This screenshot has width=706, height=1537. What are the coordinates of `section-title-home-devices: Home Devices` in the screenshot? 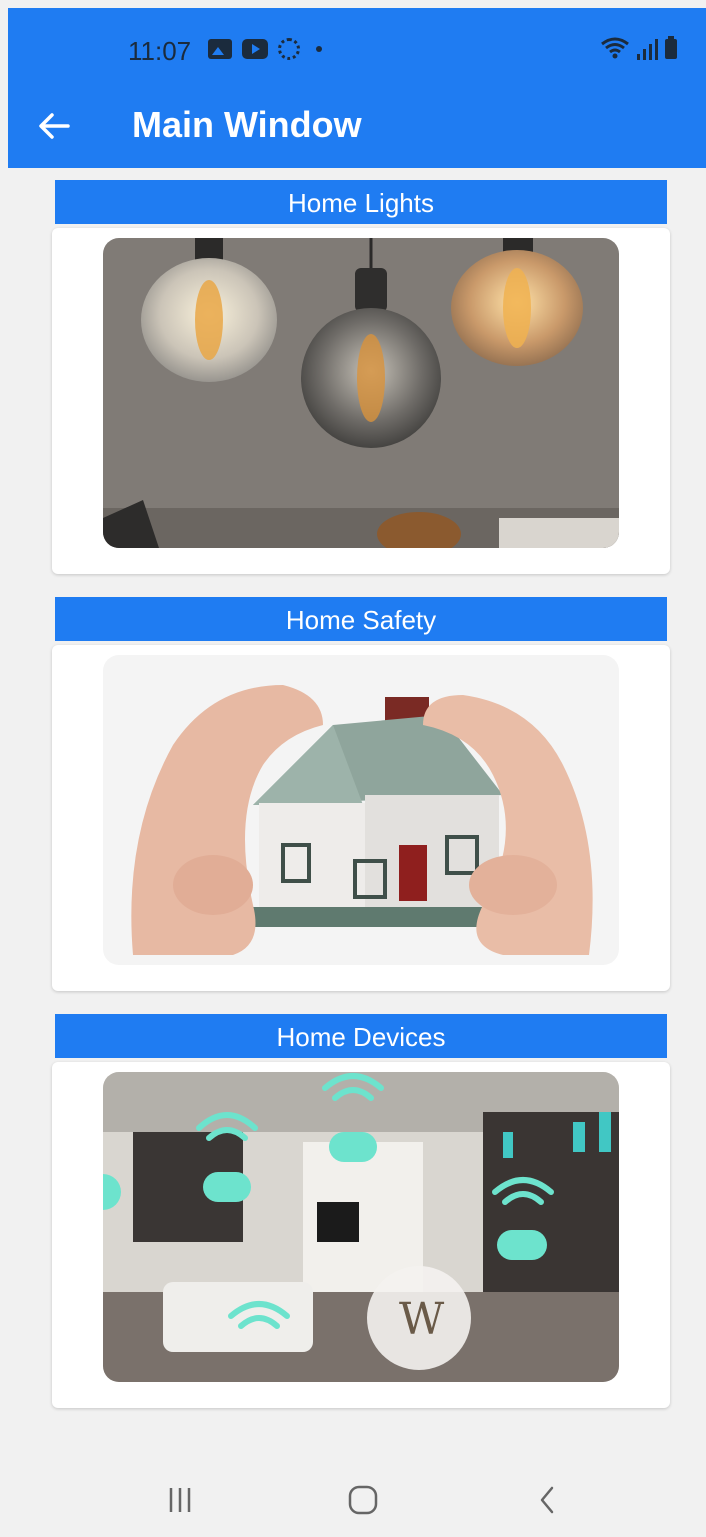 It's located at (361, 1036).